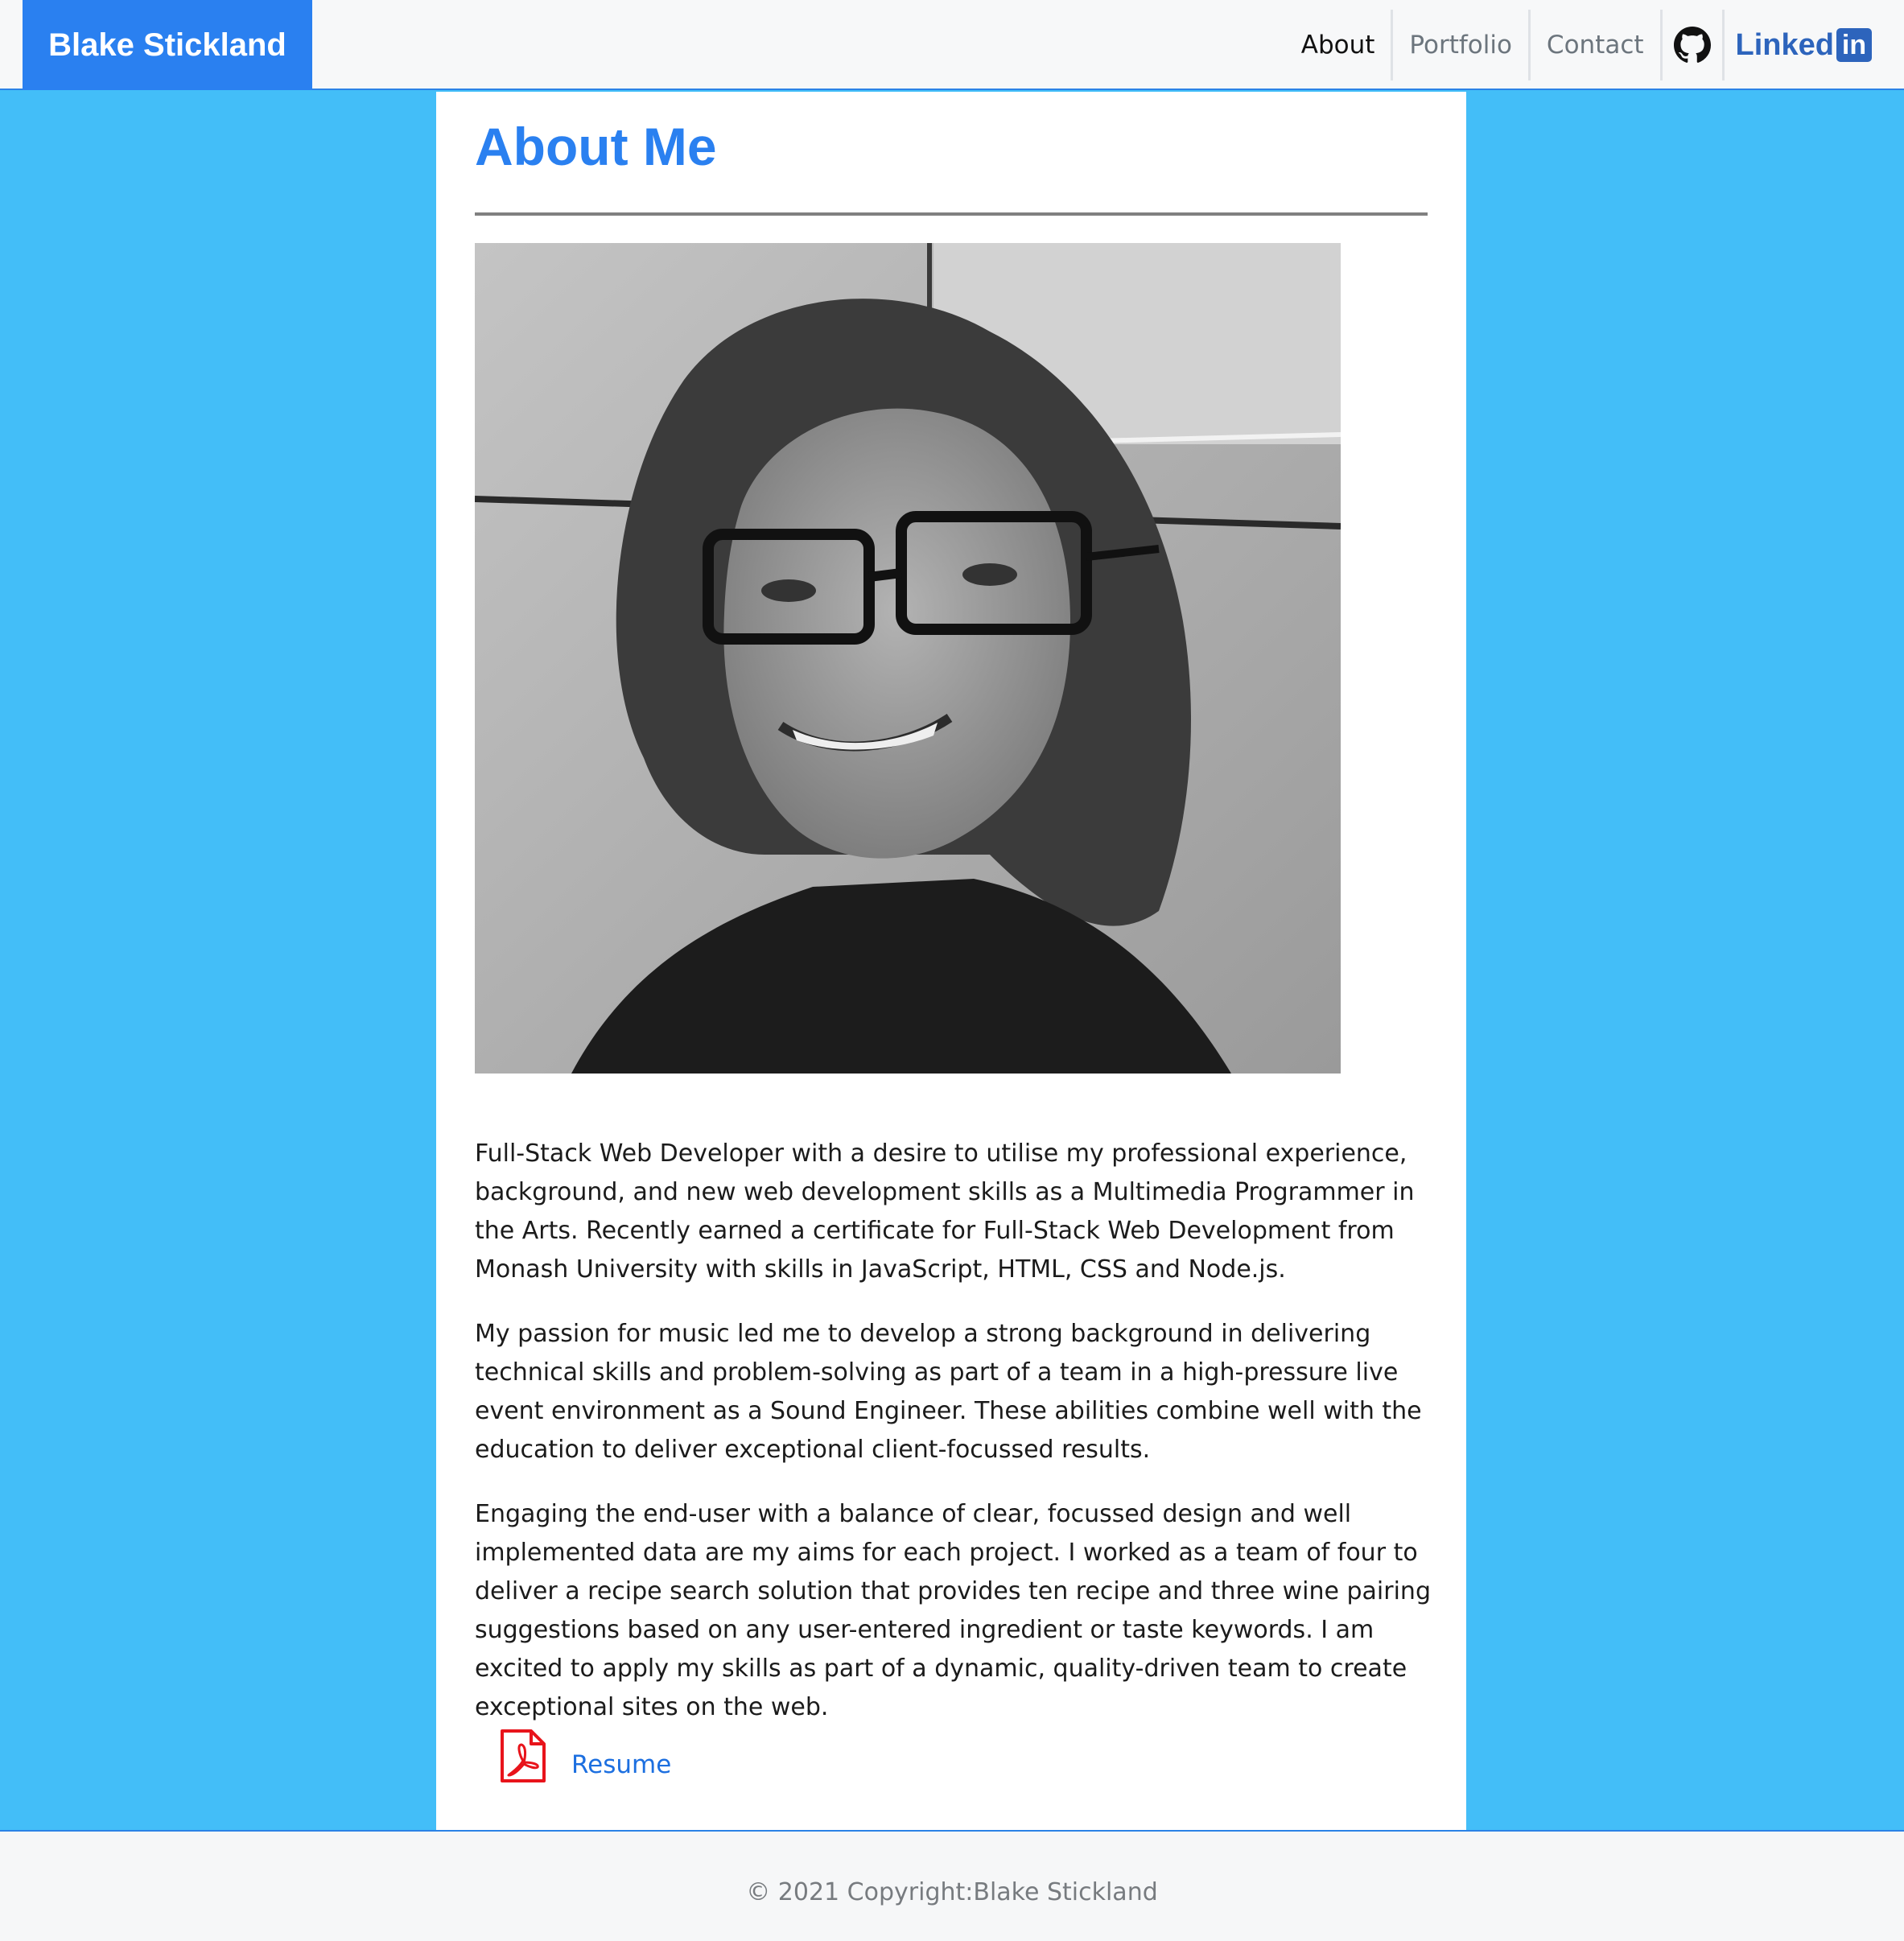 This screenshot has height=1941, width=1904. What do you see at coordinates (1340, 45) in the screenshot?
I see `nav-link-about: About` at bounding box center [1340, 45].